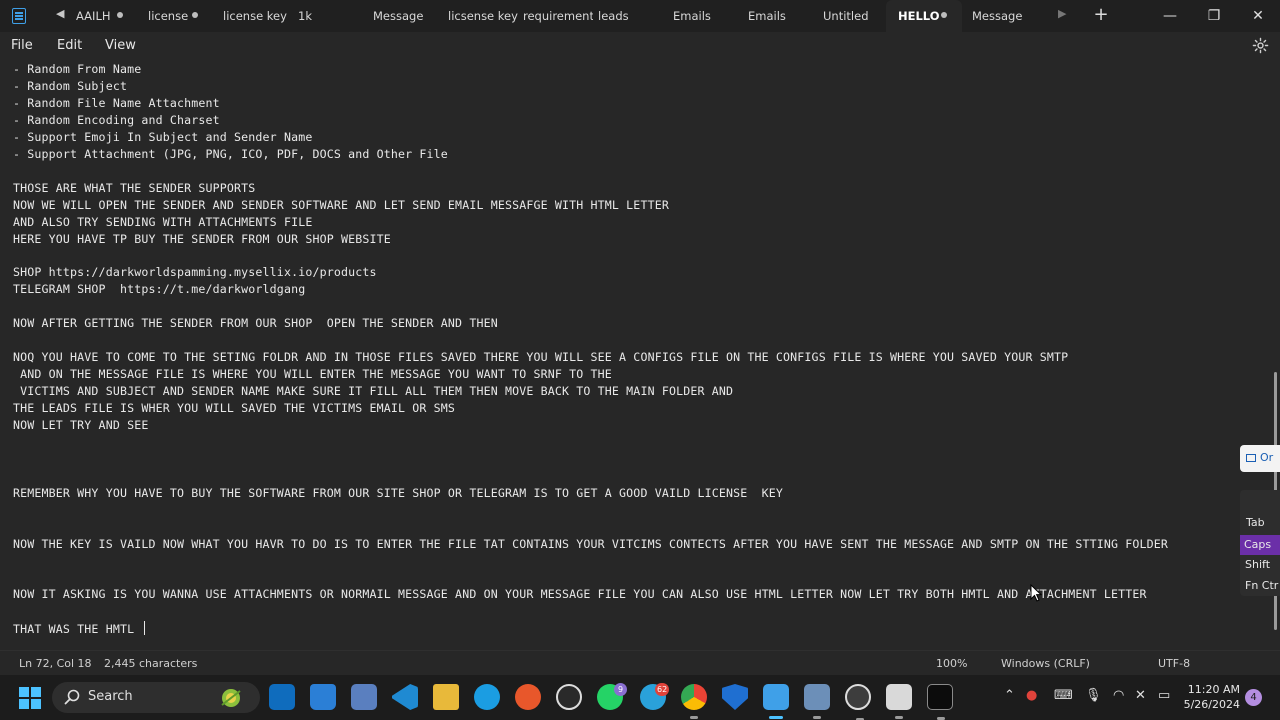 The width and height of the screenshot is (1280, 720). I want to click on whatsapp-badge: 9, so click(620, 689).